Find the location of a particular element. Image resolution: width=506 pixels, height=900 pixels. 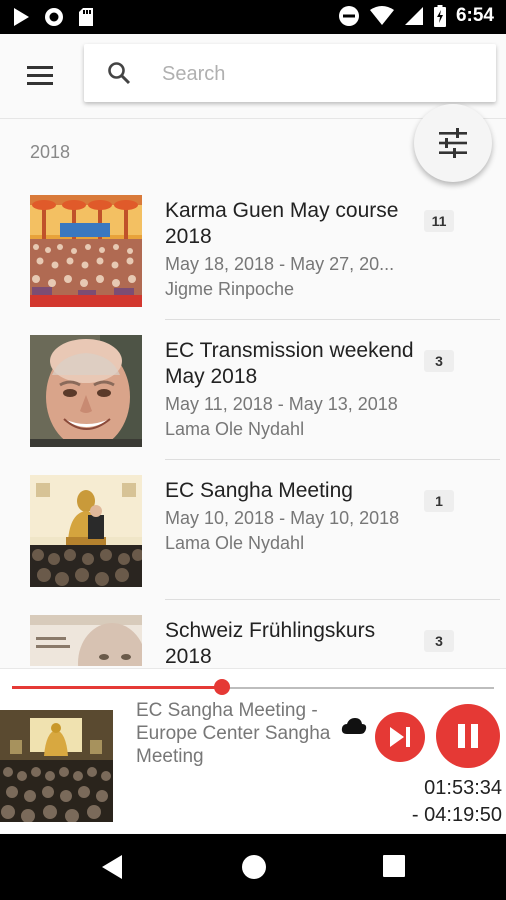

talk-count-badge: 1 is located at coordinates (439, 501).